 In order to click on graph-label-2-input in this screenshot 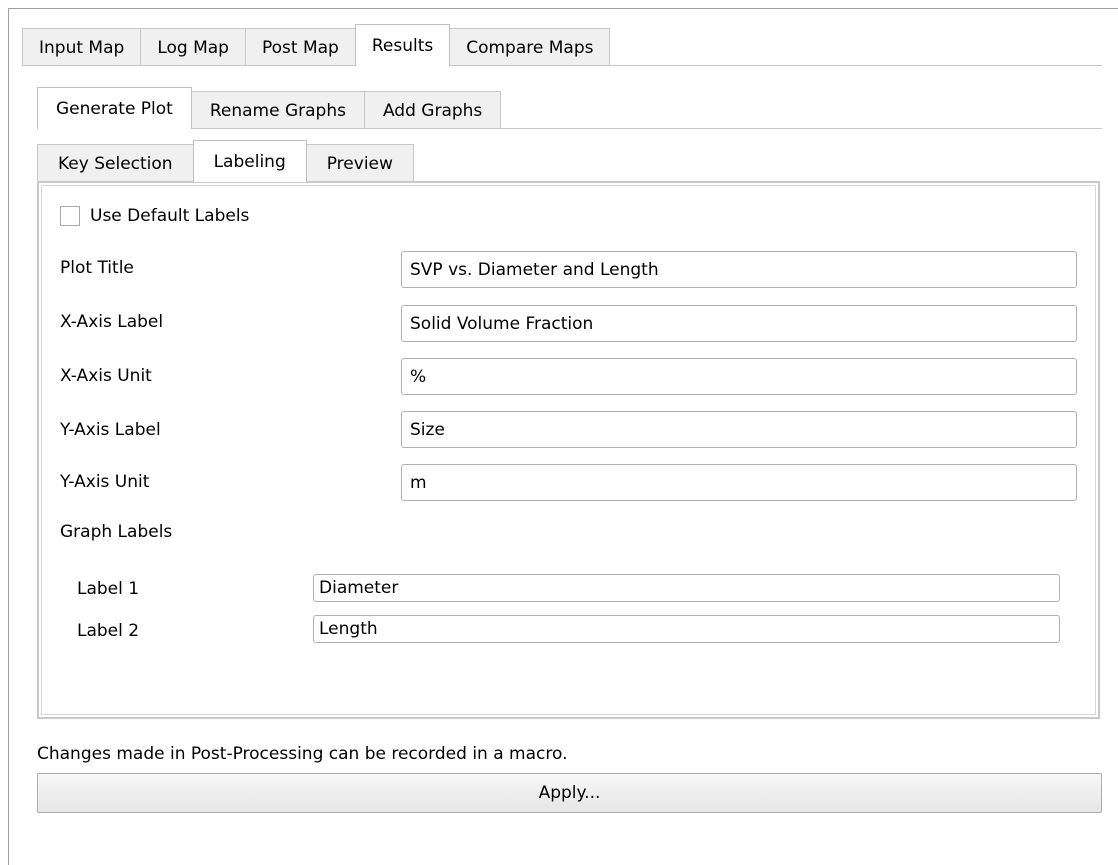, I will do `click(686, 629)`.